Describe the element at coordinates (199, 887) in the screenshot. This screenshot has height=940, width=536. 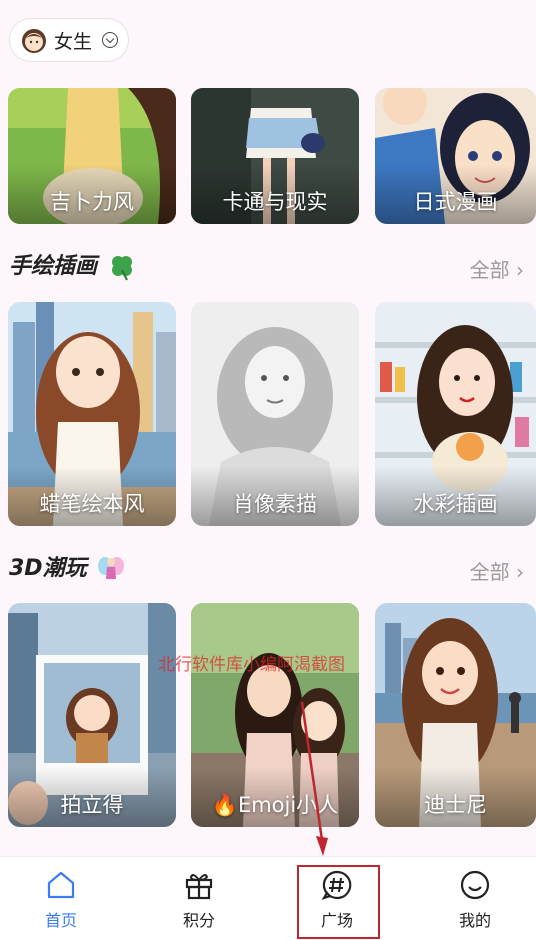
I see `gift-icon` at that location.